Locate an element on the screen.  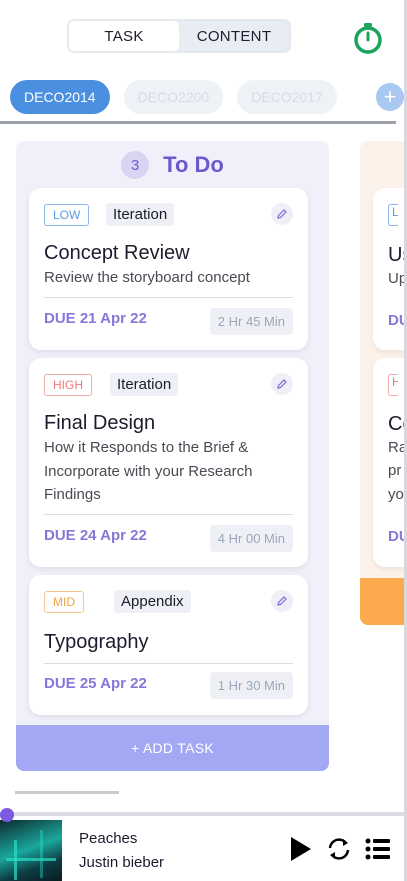
album-art is located at coordinates (31, 850).